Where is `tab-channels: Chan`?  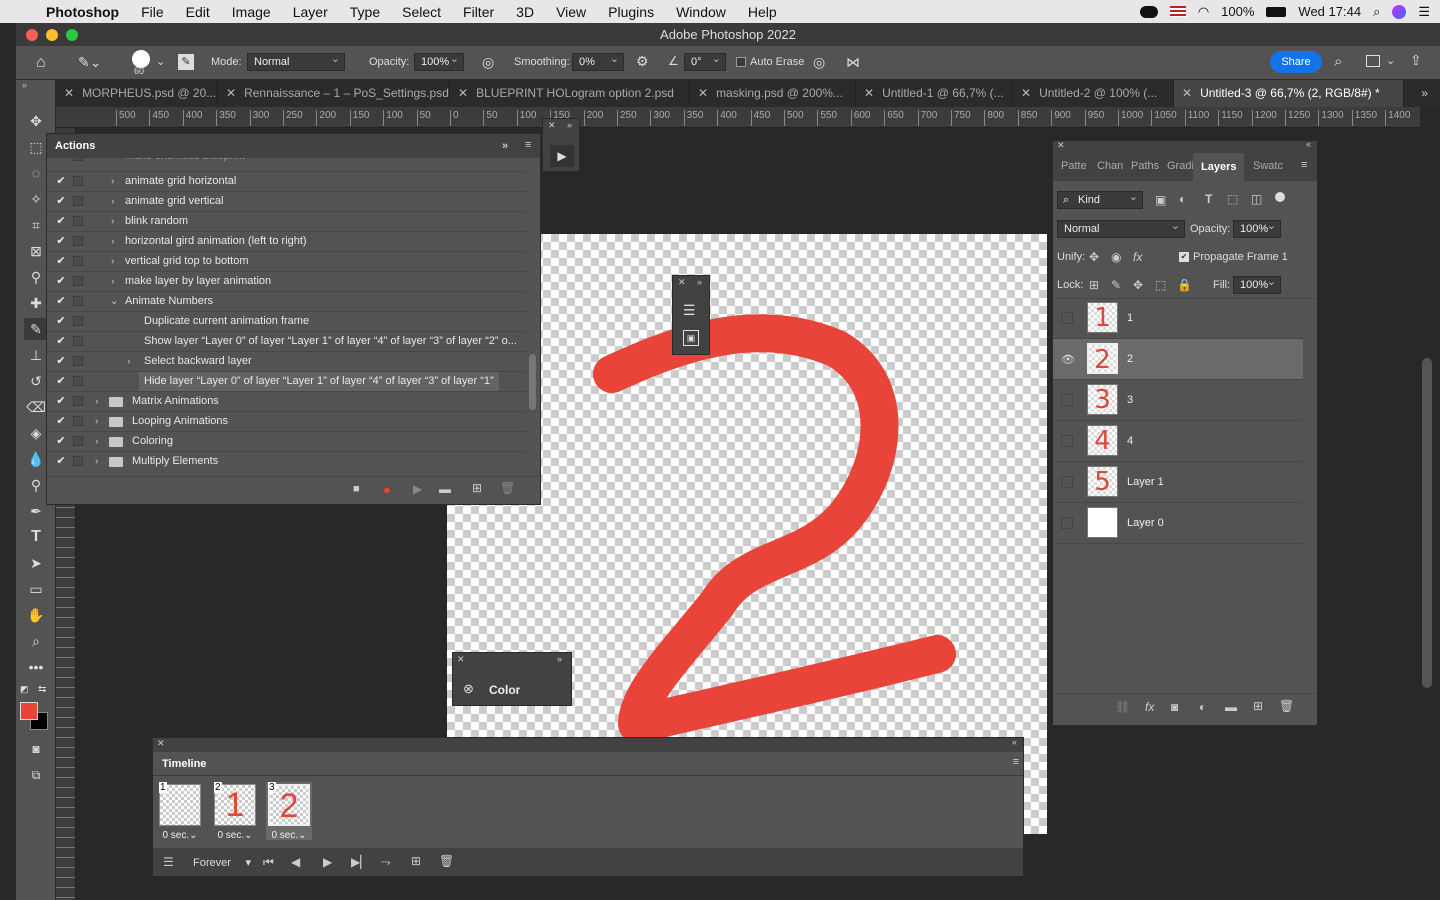
tab-channels: Chan is located at coordinates (1110, 166).